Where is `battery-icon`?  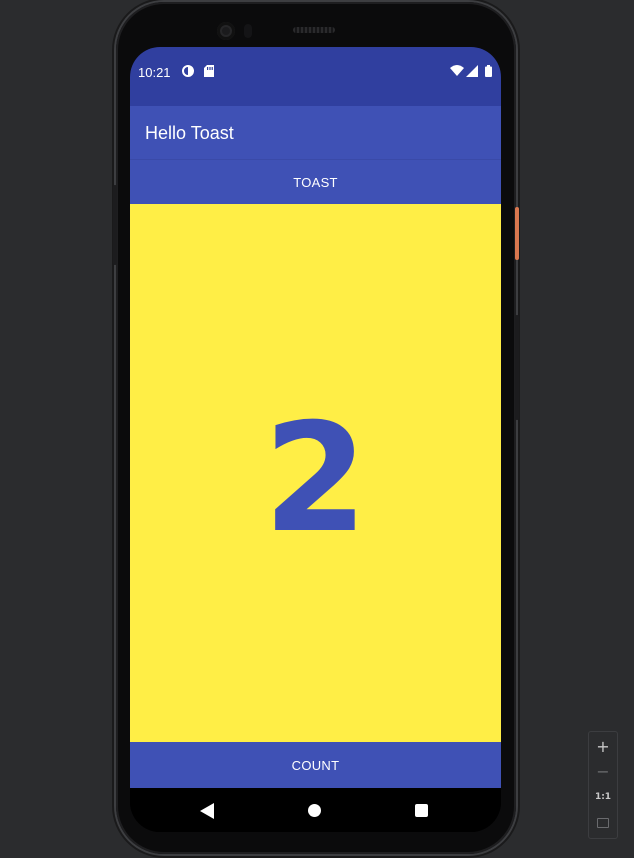
battery-icon is located at coordinates (488, 72).